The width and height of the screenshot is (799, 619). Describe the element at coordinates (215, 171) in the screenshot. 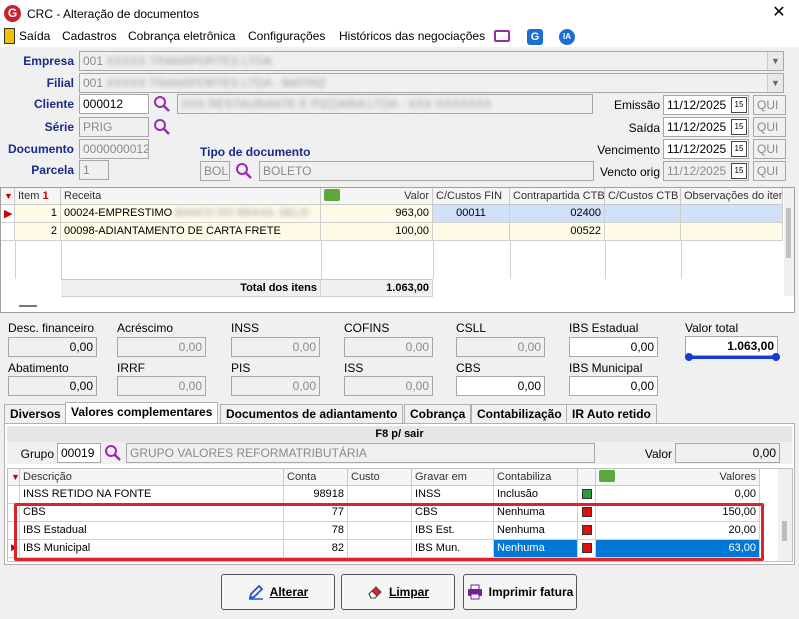

I see `tipo-code-input: BOL` at that location.